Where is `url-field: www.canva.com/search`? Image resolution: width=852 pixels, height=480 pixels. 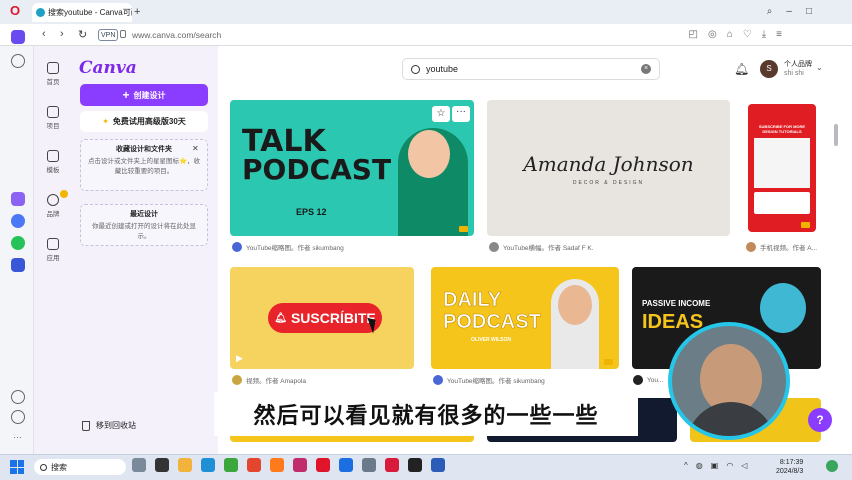 url-field: www.canva.com/search is located at coordinates (176, 35).